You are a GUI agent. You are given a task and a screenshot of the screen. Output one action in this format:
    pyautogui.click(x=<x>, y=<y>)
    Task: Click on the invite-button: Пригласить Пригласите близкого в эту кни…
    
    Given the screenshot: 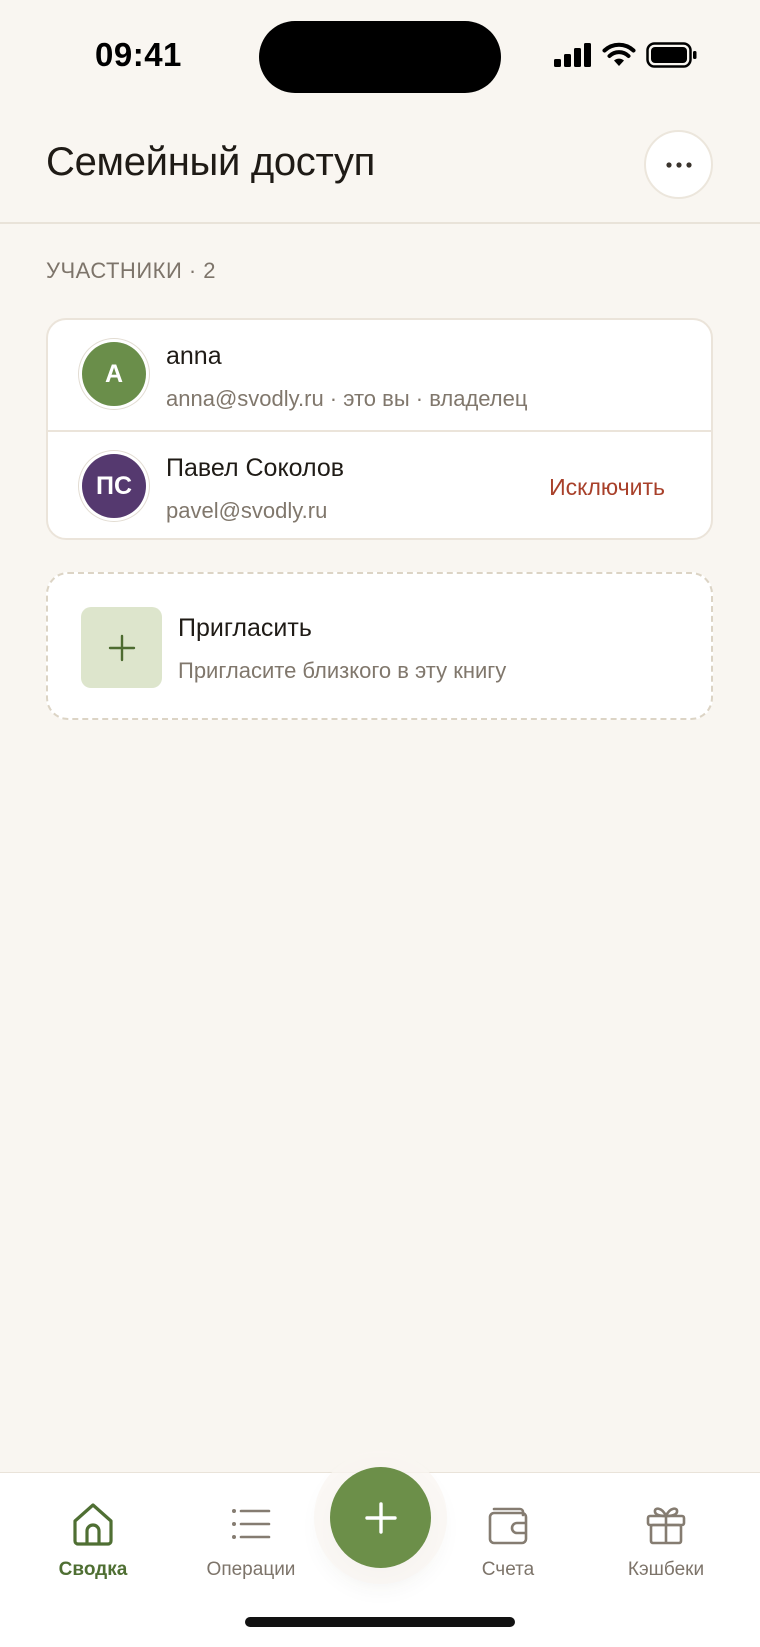 What is the action you would take?
    pyautogui.click(x=379, y=646)
    